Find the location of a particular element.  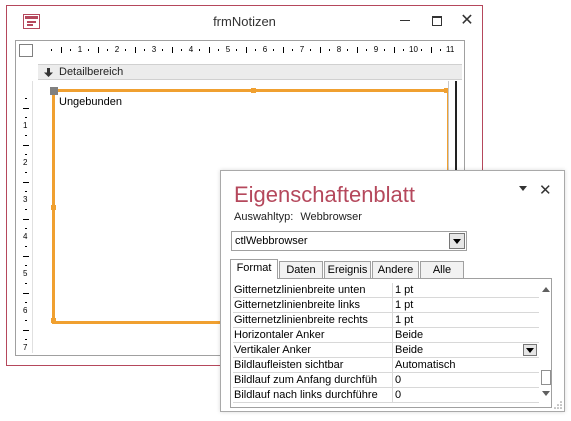

property-row: Bildlauf nach links durchführe 0 is located at coordinates (386, 395).